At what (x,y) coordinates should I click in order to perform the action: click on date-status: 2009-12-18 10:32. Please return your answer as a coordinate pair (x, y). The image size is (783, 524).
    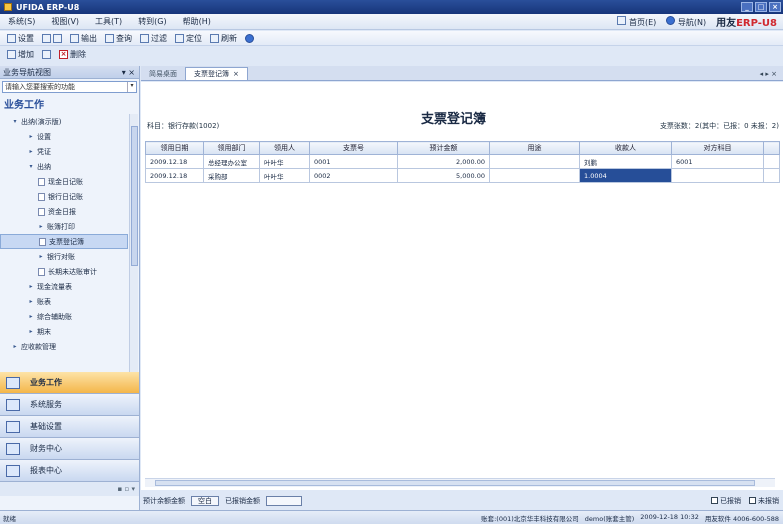
    Looking at the image, I should click on (669, 516).